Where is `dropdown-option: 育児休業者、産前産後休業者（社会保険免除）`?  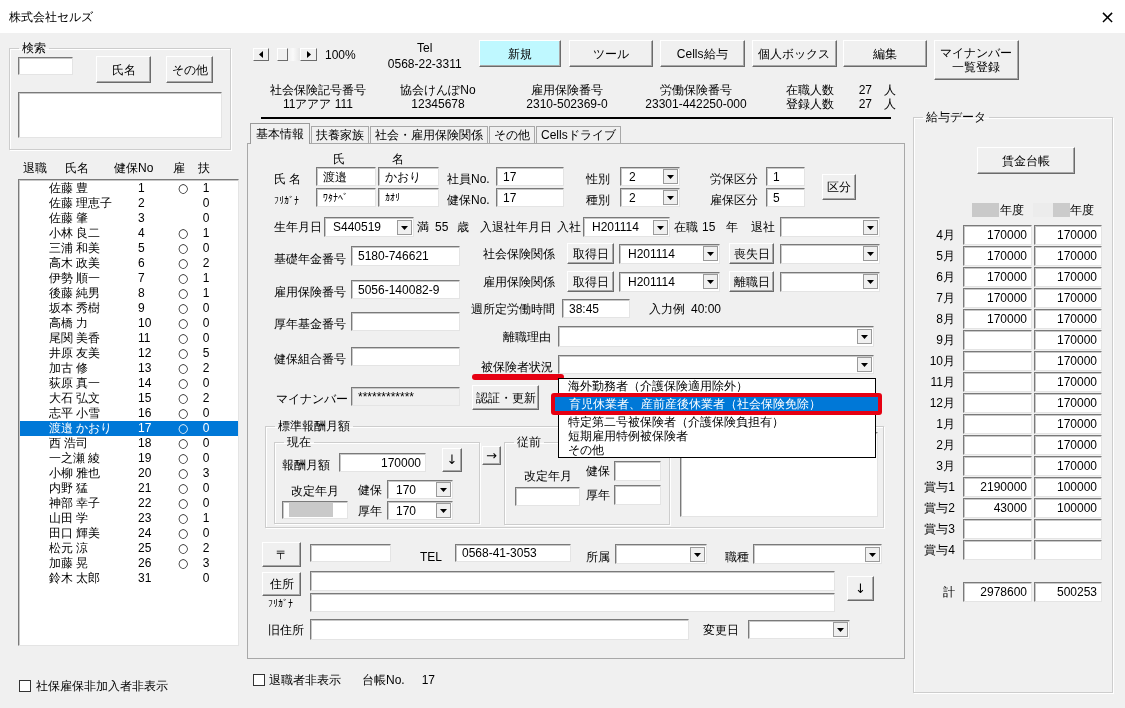 dropdown-option: 育児休業者、産前産後休業者（社会保険免除） is located at coordinates (716, 404).